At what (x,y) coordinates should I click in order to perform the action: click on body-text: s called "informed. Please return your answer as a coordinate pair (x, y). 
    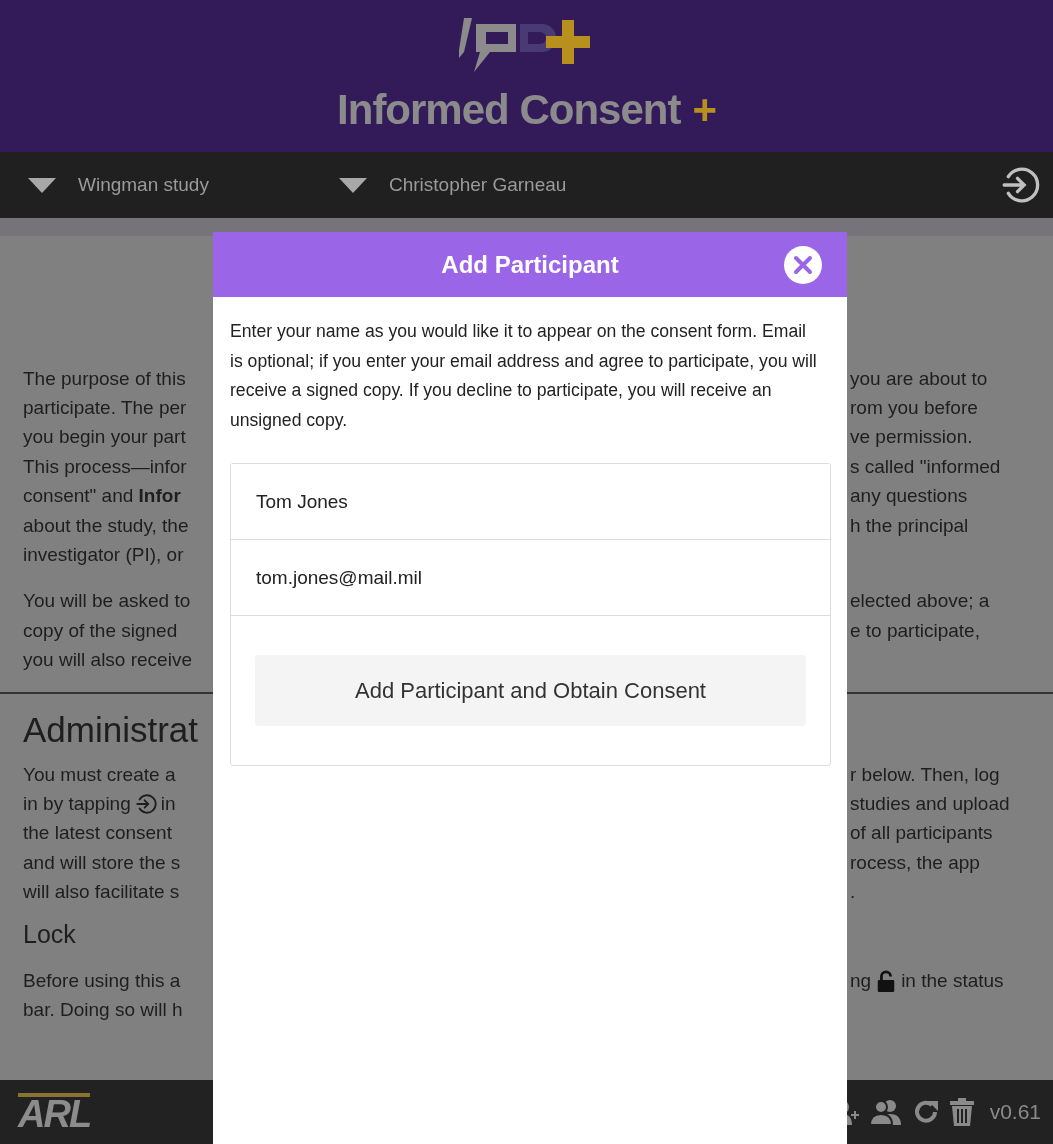
    Looking at the image, I should click on (925, 466).